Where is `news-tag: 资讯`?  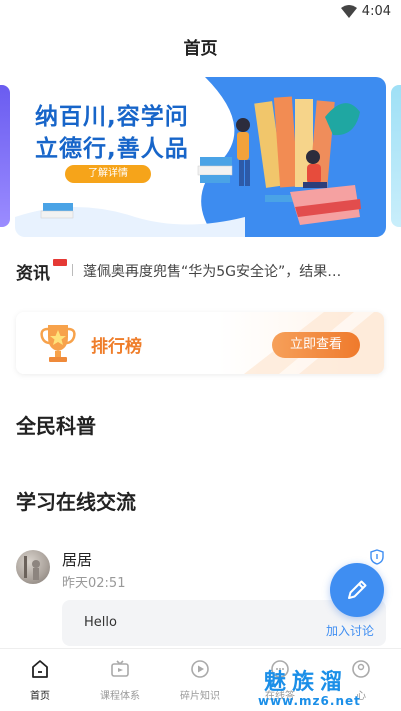 news-tag: 资讯 is located at coordinates (33, 274).